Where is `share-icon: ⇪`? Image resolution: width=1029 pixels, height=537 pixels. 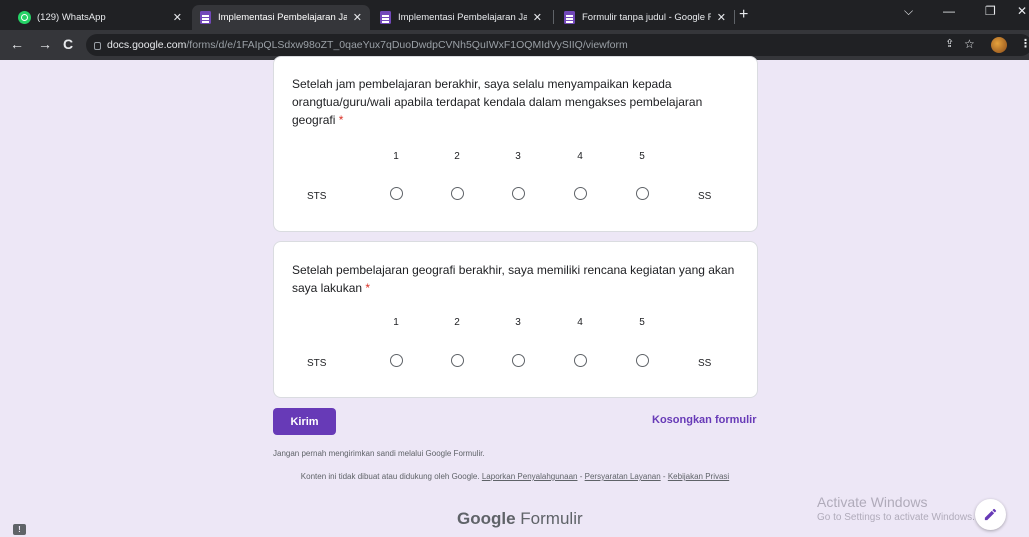 share-icon: ⇪ is located at coordinates (949, 44).